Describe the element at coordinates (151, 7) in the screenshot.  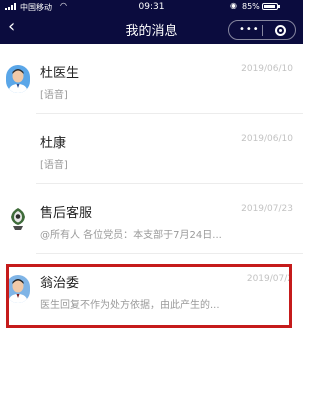
I see `status-bar: 中国移动 ◠ 09:31 ◉ 85%` at that location.